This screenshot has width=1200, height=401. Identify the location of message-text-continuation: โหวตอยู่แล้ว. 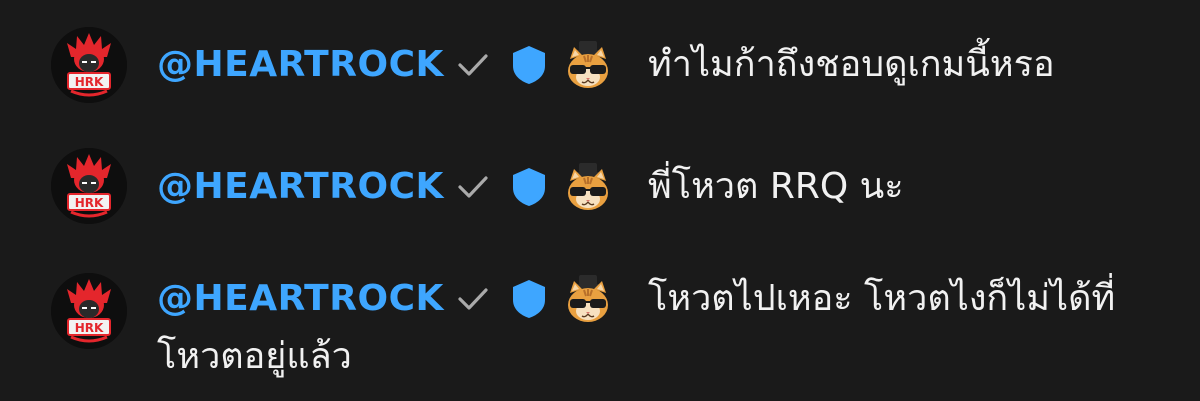
(254, 356).